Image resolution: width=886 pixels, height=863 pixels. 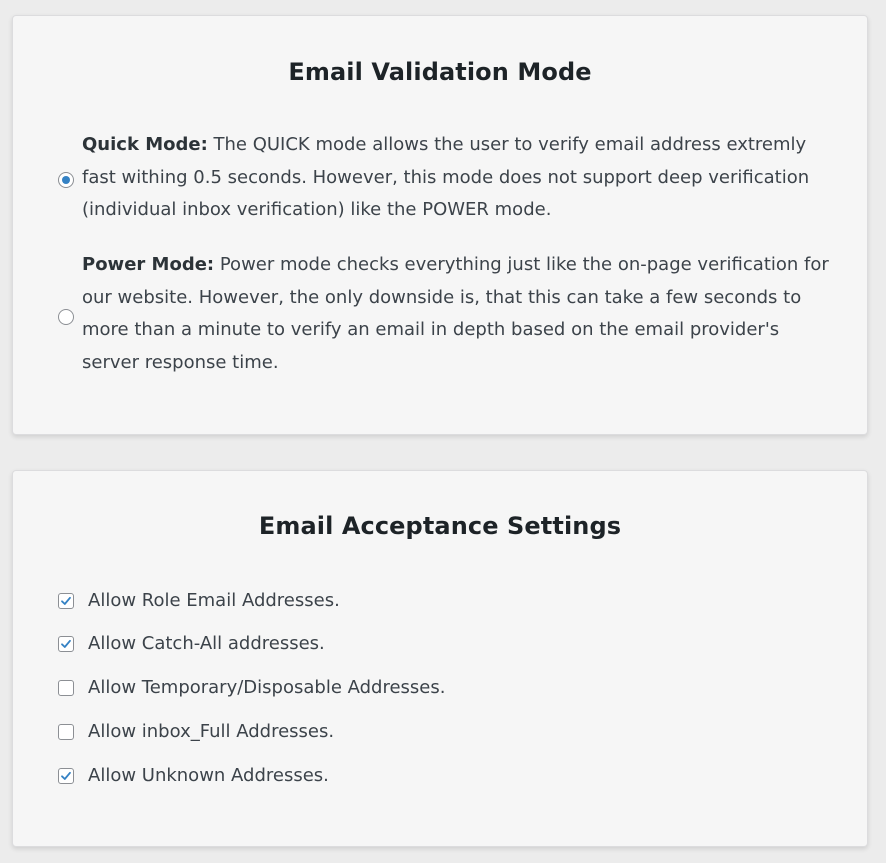 What do you see at coordinates (66, 317) in the screenshot?
I see `power-mode-radio` at bounding box center [66, 317].